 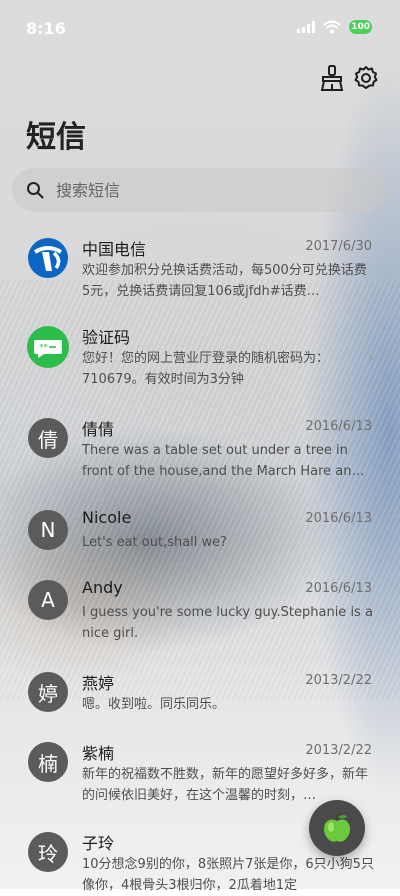 I want to click on search-bar, so click(x=200, y=190).